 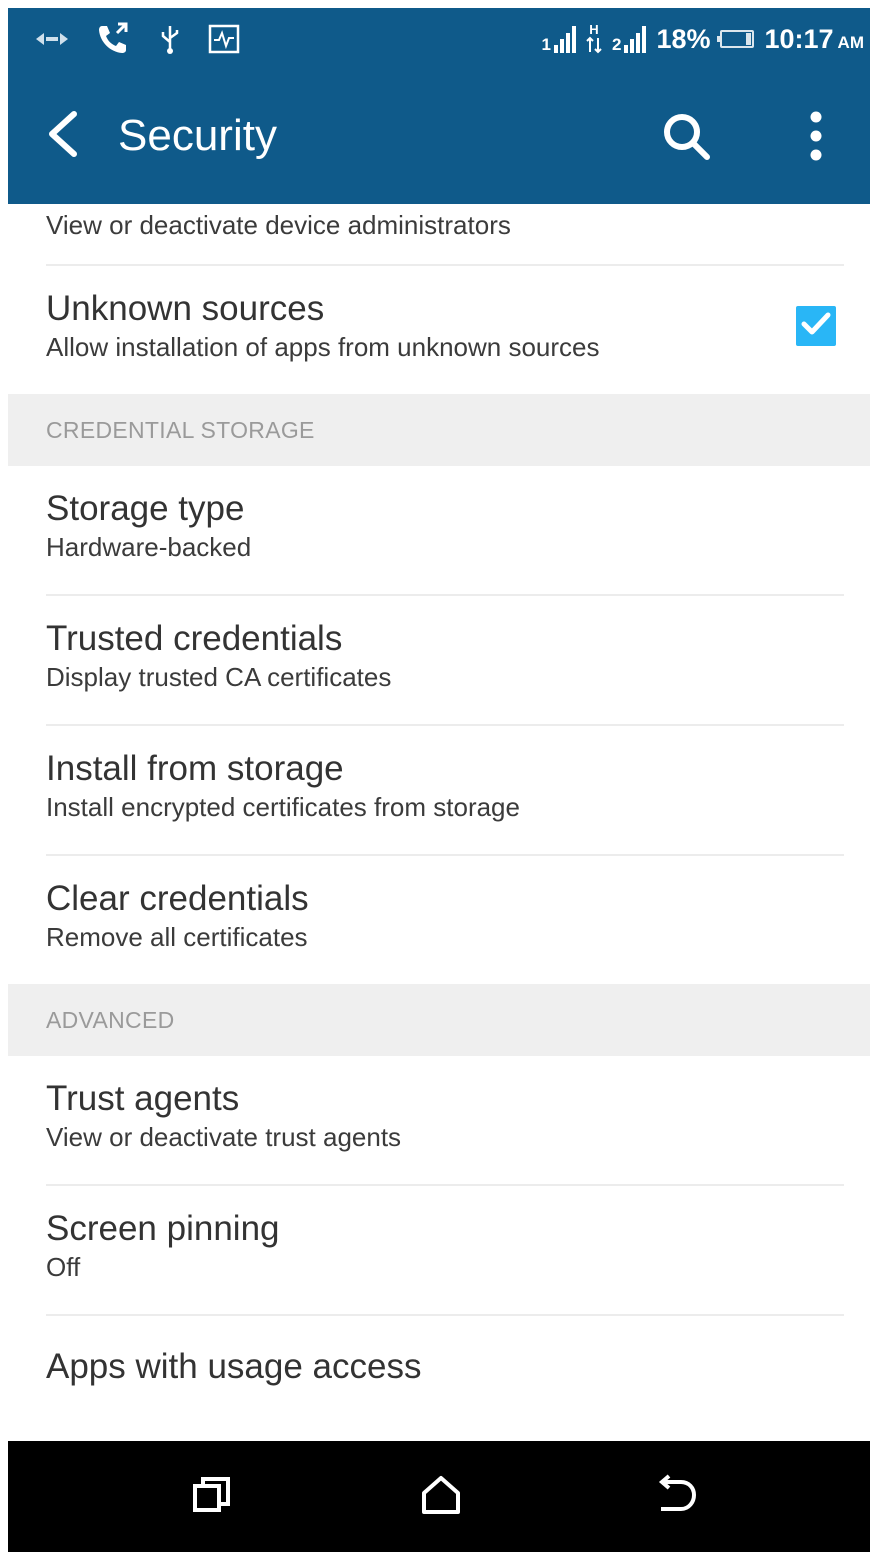 I want to click on device-administrators-item: View or deactivate device administrators, so click(x=439, y=234).